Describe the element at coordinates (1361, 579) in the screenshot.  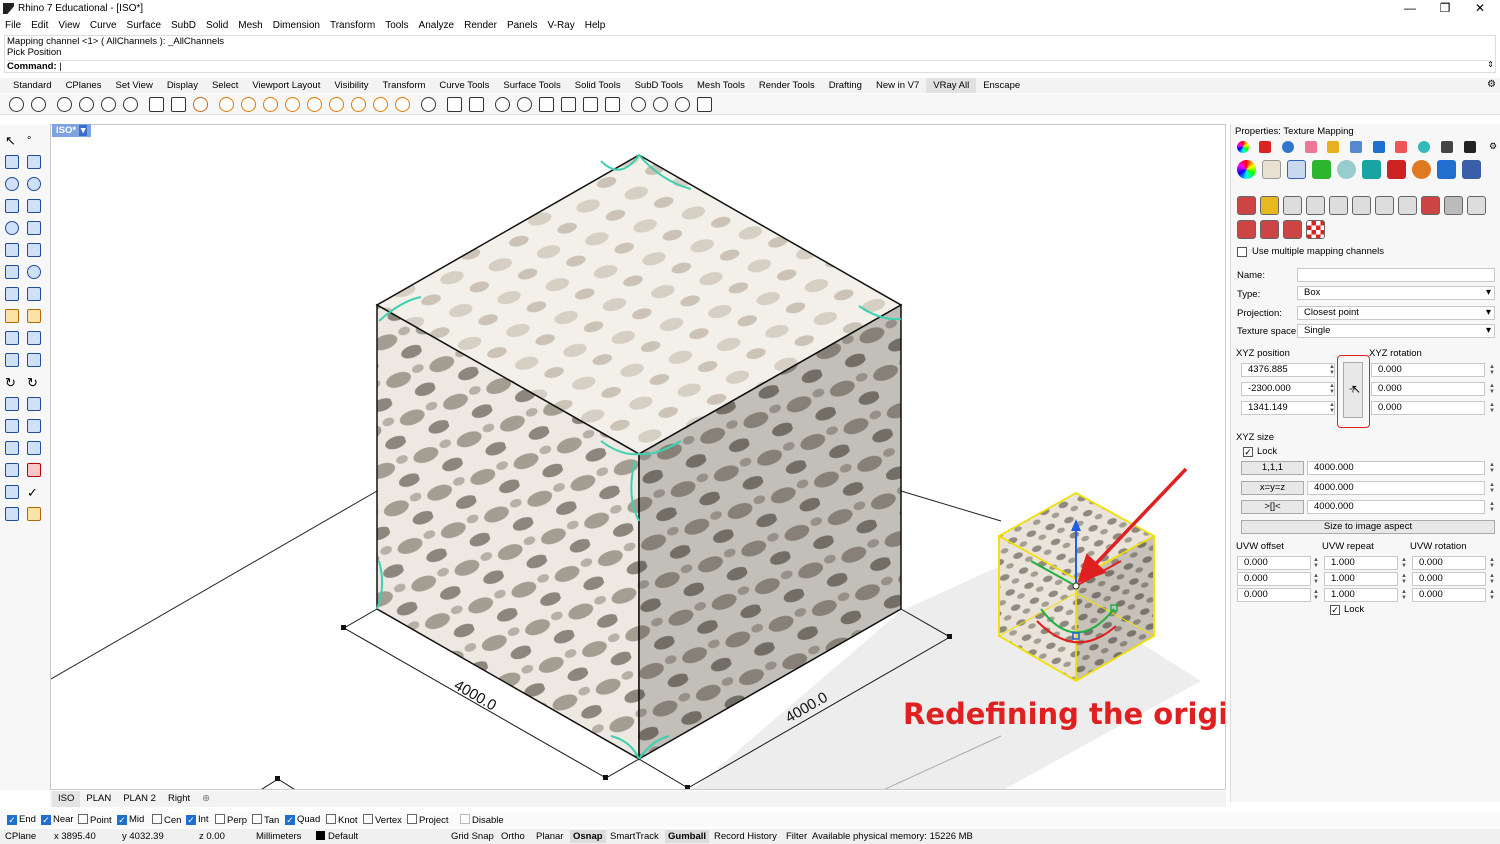
I see `uvw-repeat-v-input: 1.000` at that location.